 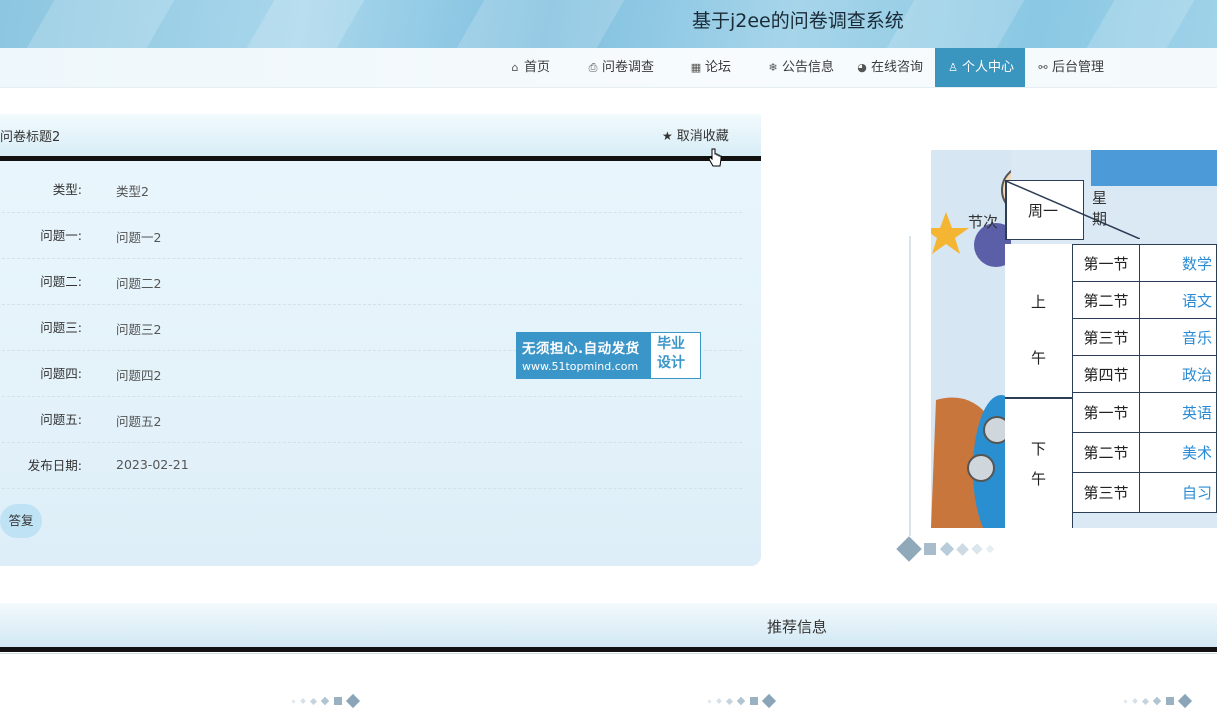 I want to click on subject-cell: 音乐, so click(x=1178, y=337).